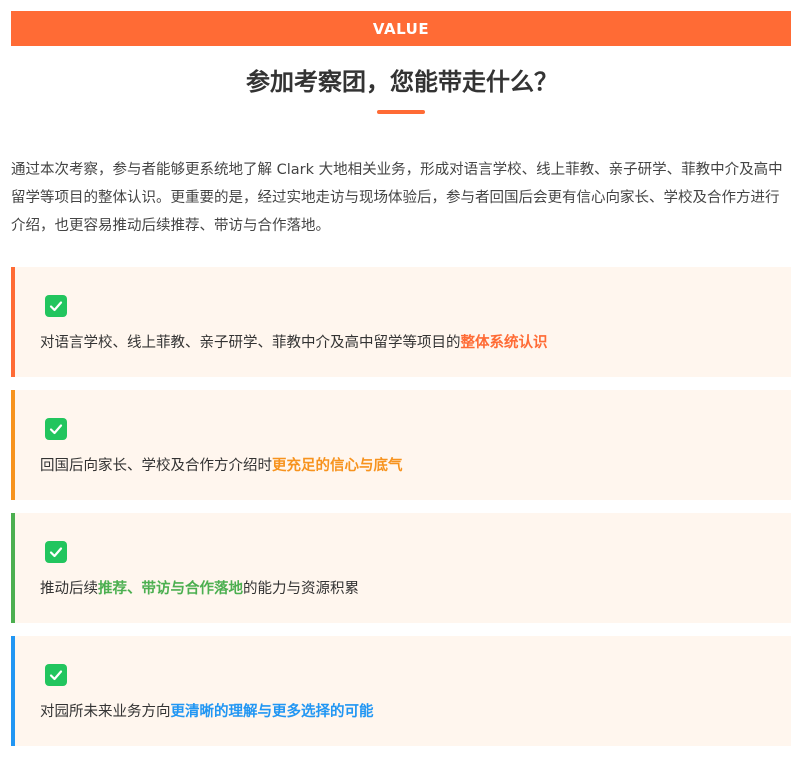 This screenshot has height=770, width=804. Describe the element at coordinates (170, 589) in the screenshot. I see `card-highlight: 推荐、带访与合作落地` at that location.